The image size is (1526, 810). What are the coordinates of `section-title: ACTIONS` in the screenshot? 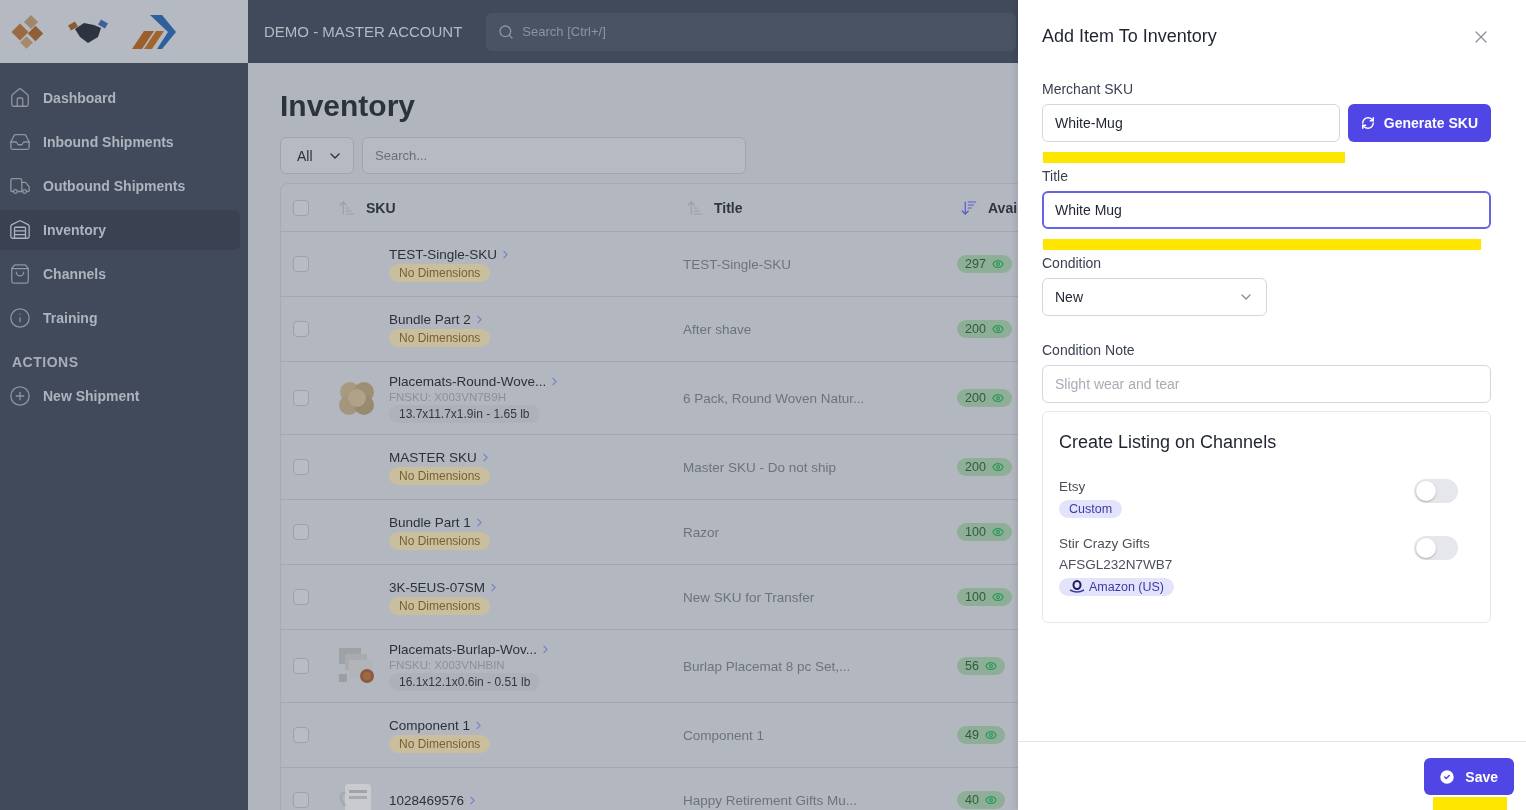 It's located at (45, 362).